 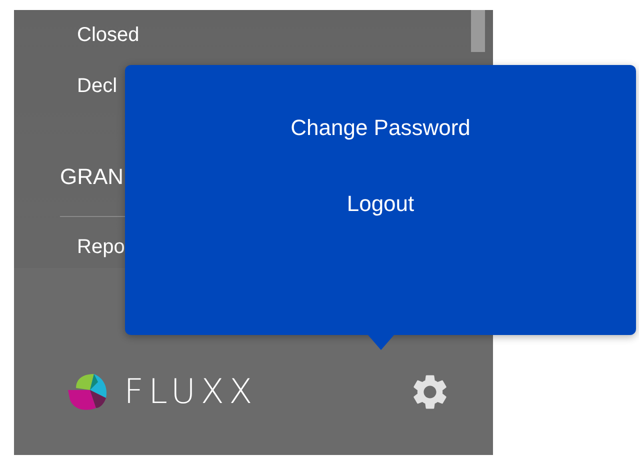 I want to click on logo-text: FLUXX, so click(x=191, y=392).